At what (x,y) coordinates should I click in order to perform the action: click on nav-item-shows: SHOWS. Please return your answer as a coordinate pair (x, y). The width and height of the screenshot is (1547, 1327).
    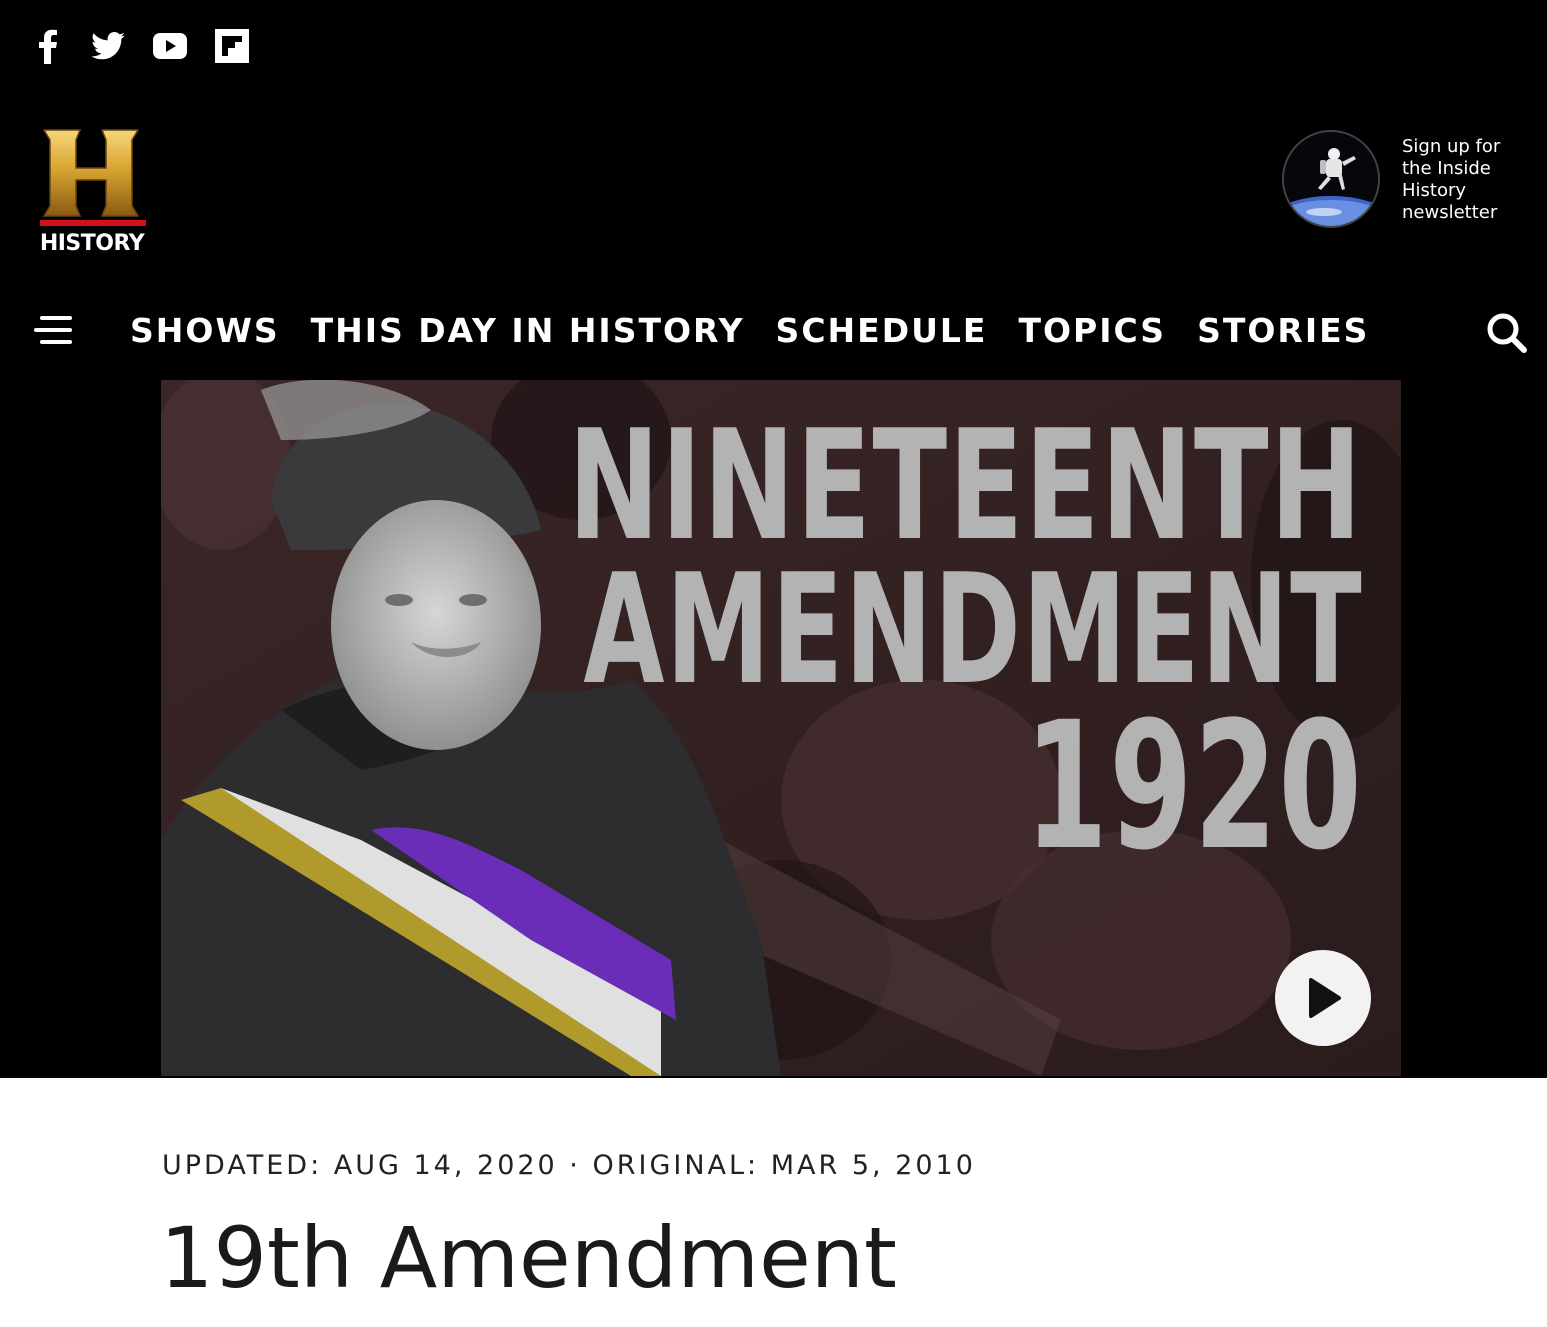
    Looking at the image, I should click on (205, 331).